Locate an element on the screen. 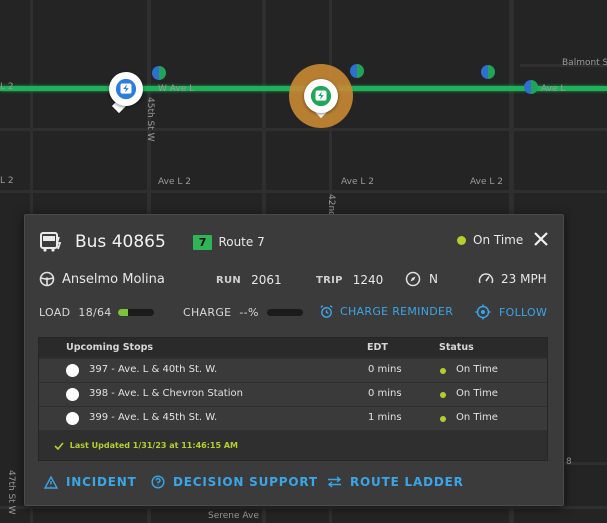  street-label: Ave L is located at coordinates (553, 89).